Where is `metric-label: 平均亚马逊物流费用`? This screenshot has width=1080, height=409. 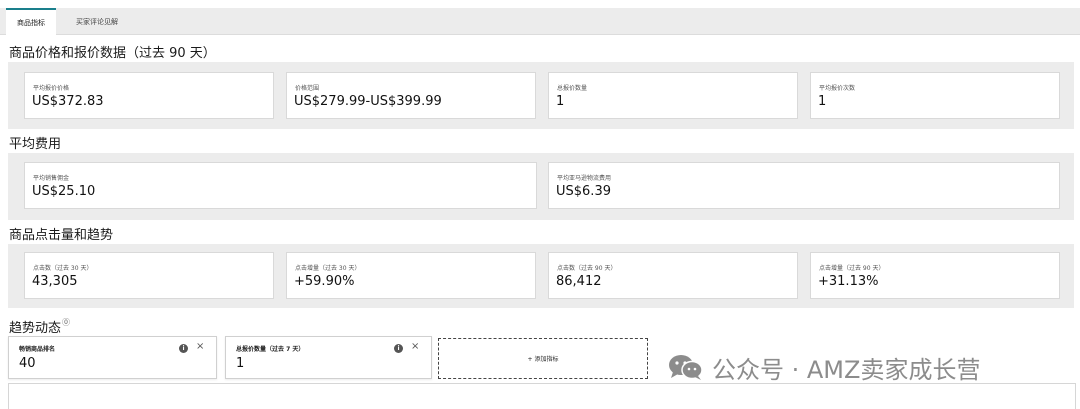
metric-label: 平均亚马逊物流费用 is located at coordinates (584, 178).